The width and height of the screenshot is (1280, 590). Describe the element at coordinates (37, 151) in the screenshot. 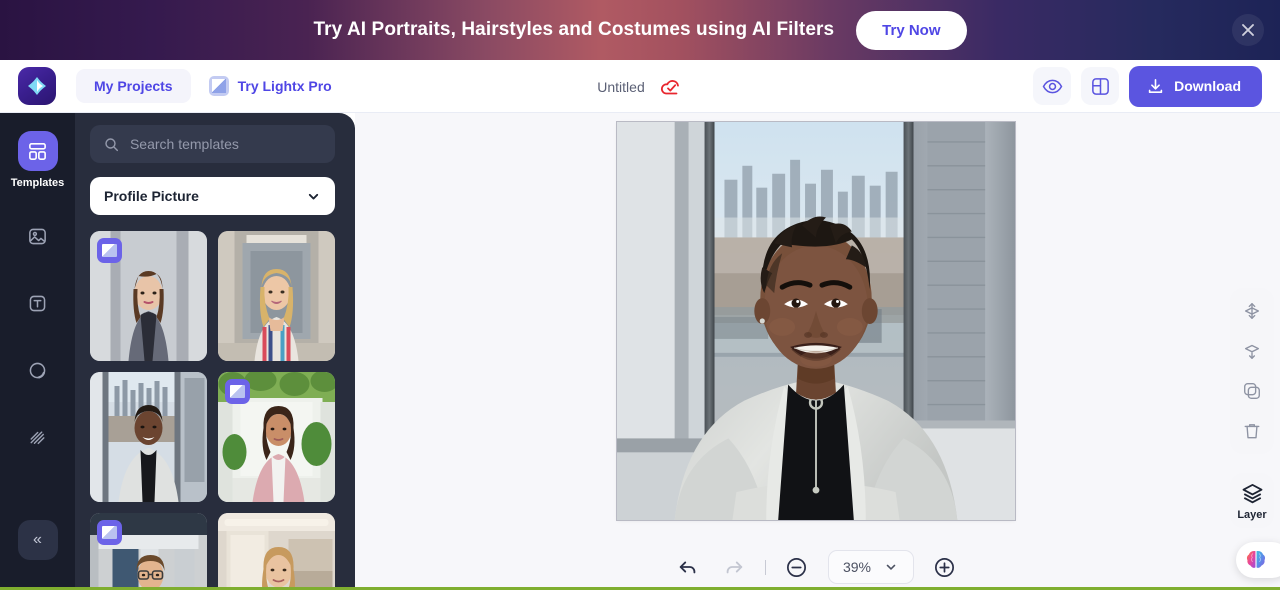

I see `templates-grid-icon` at that location.